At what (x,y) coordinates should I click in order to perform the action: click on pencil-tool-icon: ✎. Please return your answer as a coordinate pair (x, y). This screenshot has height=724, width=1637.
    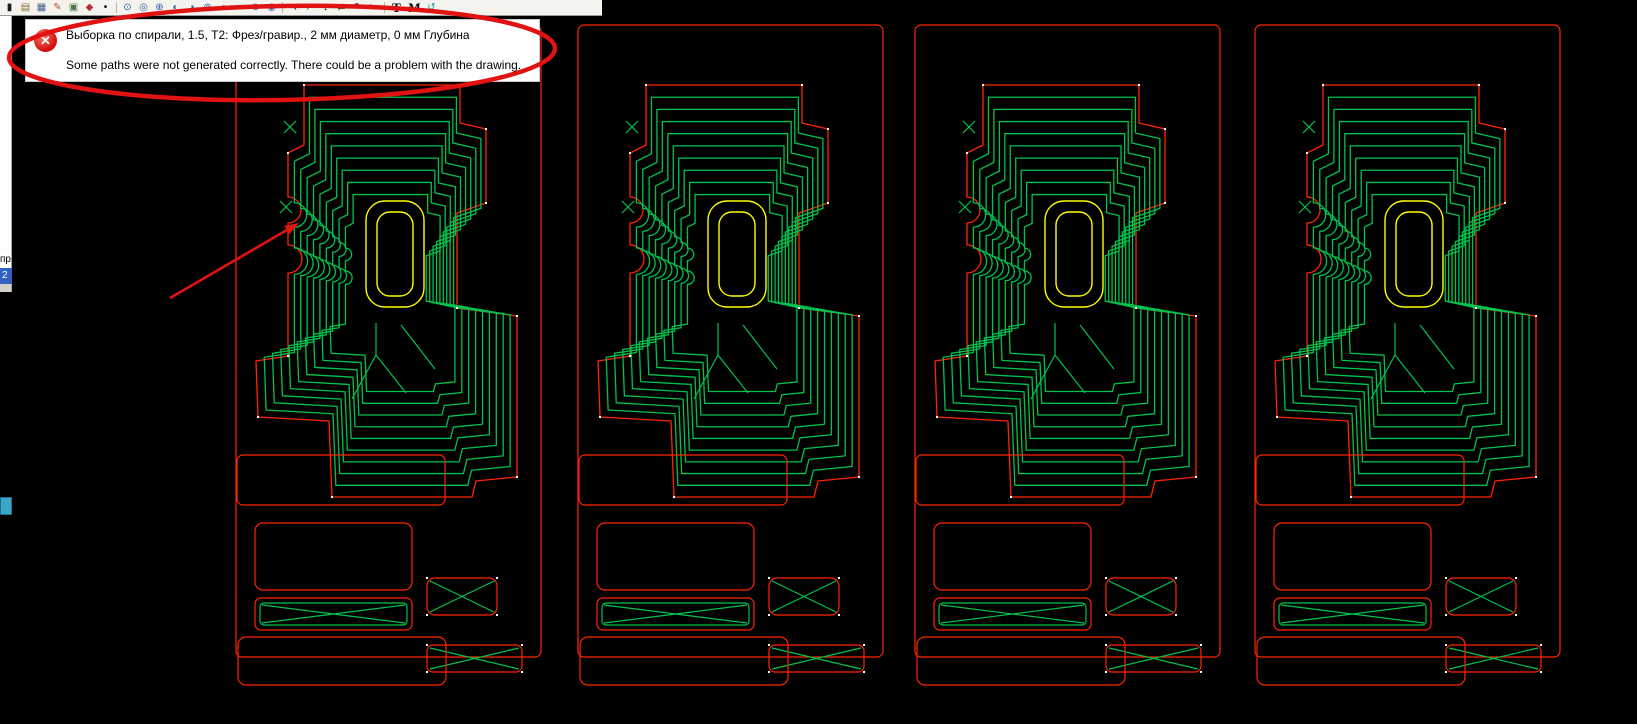
    Looking at the image, I should click on (57, 7).